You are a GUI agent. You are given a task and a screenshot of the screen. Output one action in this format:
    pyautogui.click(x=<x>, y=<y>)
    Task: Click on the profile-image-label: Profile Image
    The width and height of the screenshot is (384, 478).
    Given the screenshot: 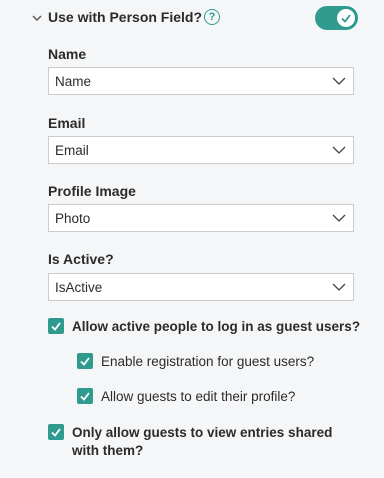 What is the action you would take?
    pyautogui.click(x=92, y=191)
    